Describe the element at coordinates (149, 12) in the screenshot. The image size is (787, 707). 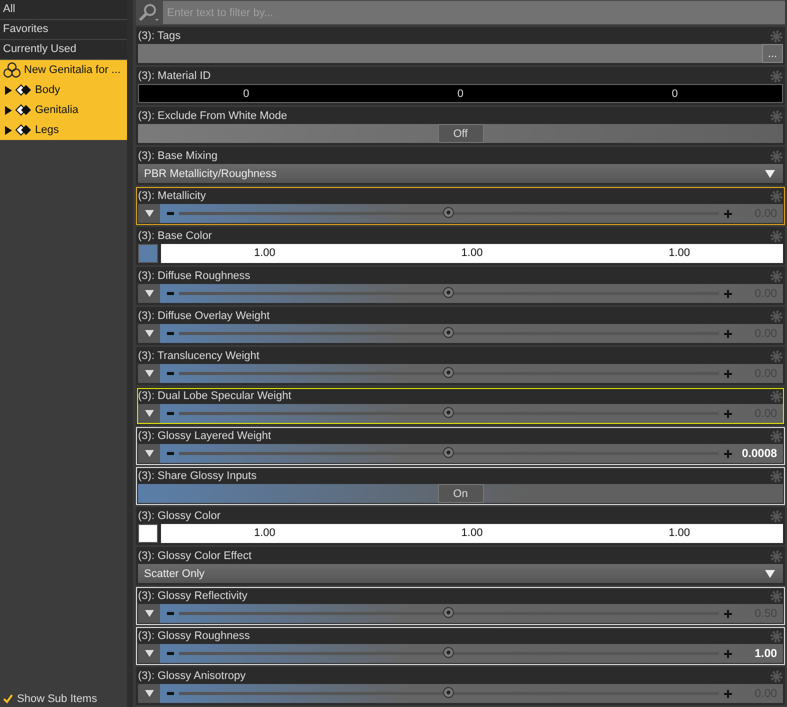
I see `search-icon` at that location.